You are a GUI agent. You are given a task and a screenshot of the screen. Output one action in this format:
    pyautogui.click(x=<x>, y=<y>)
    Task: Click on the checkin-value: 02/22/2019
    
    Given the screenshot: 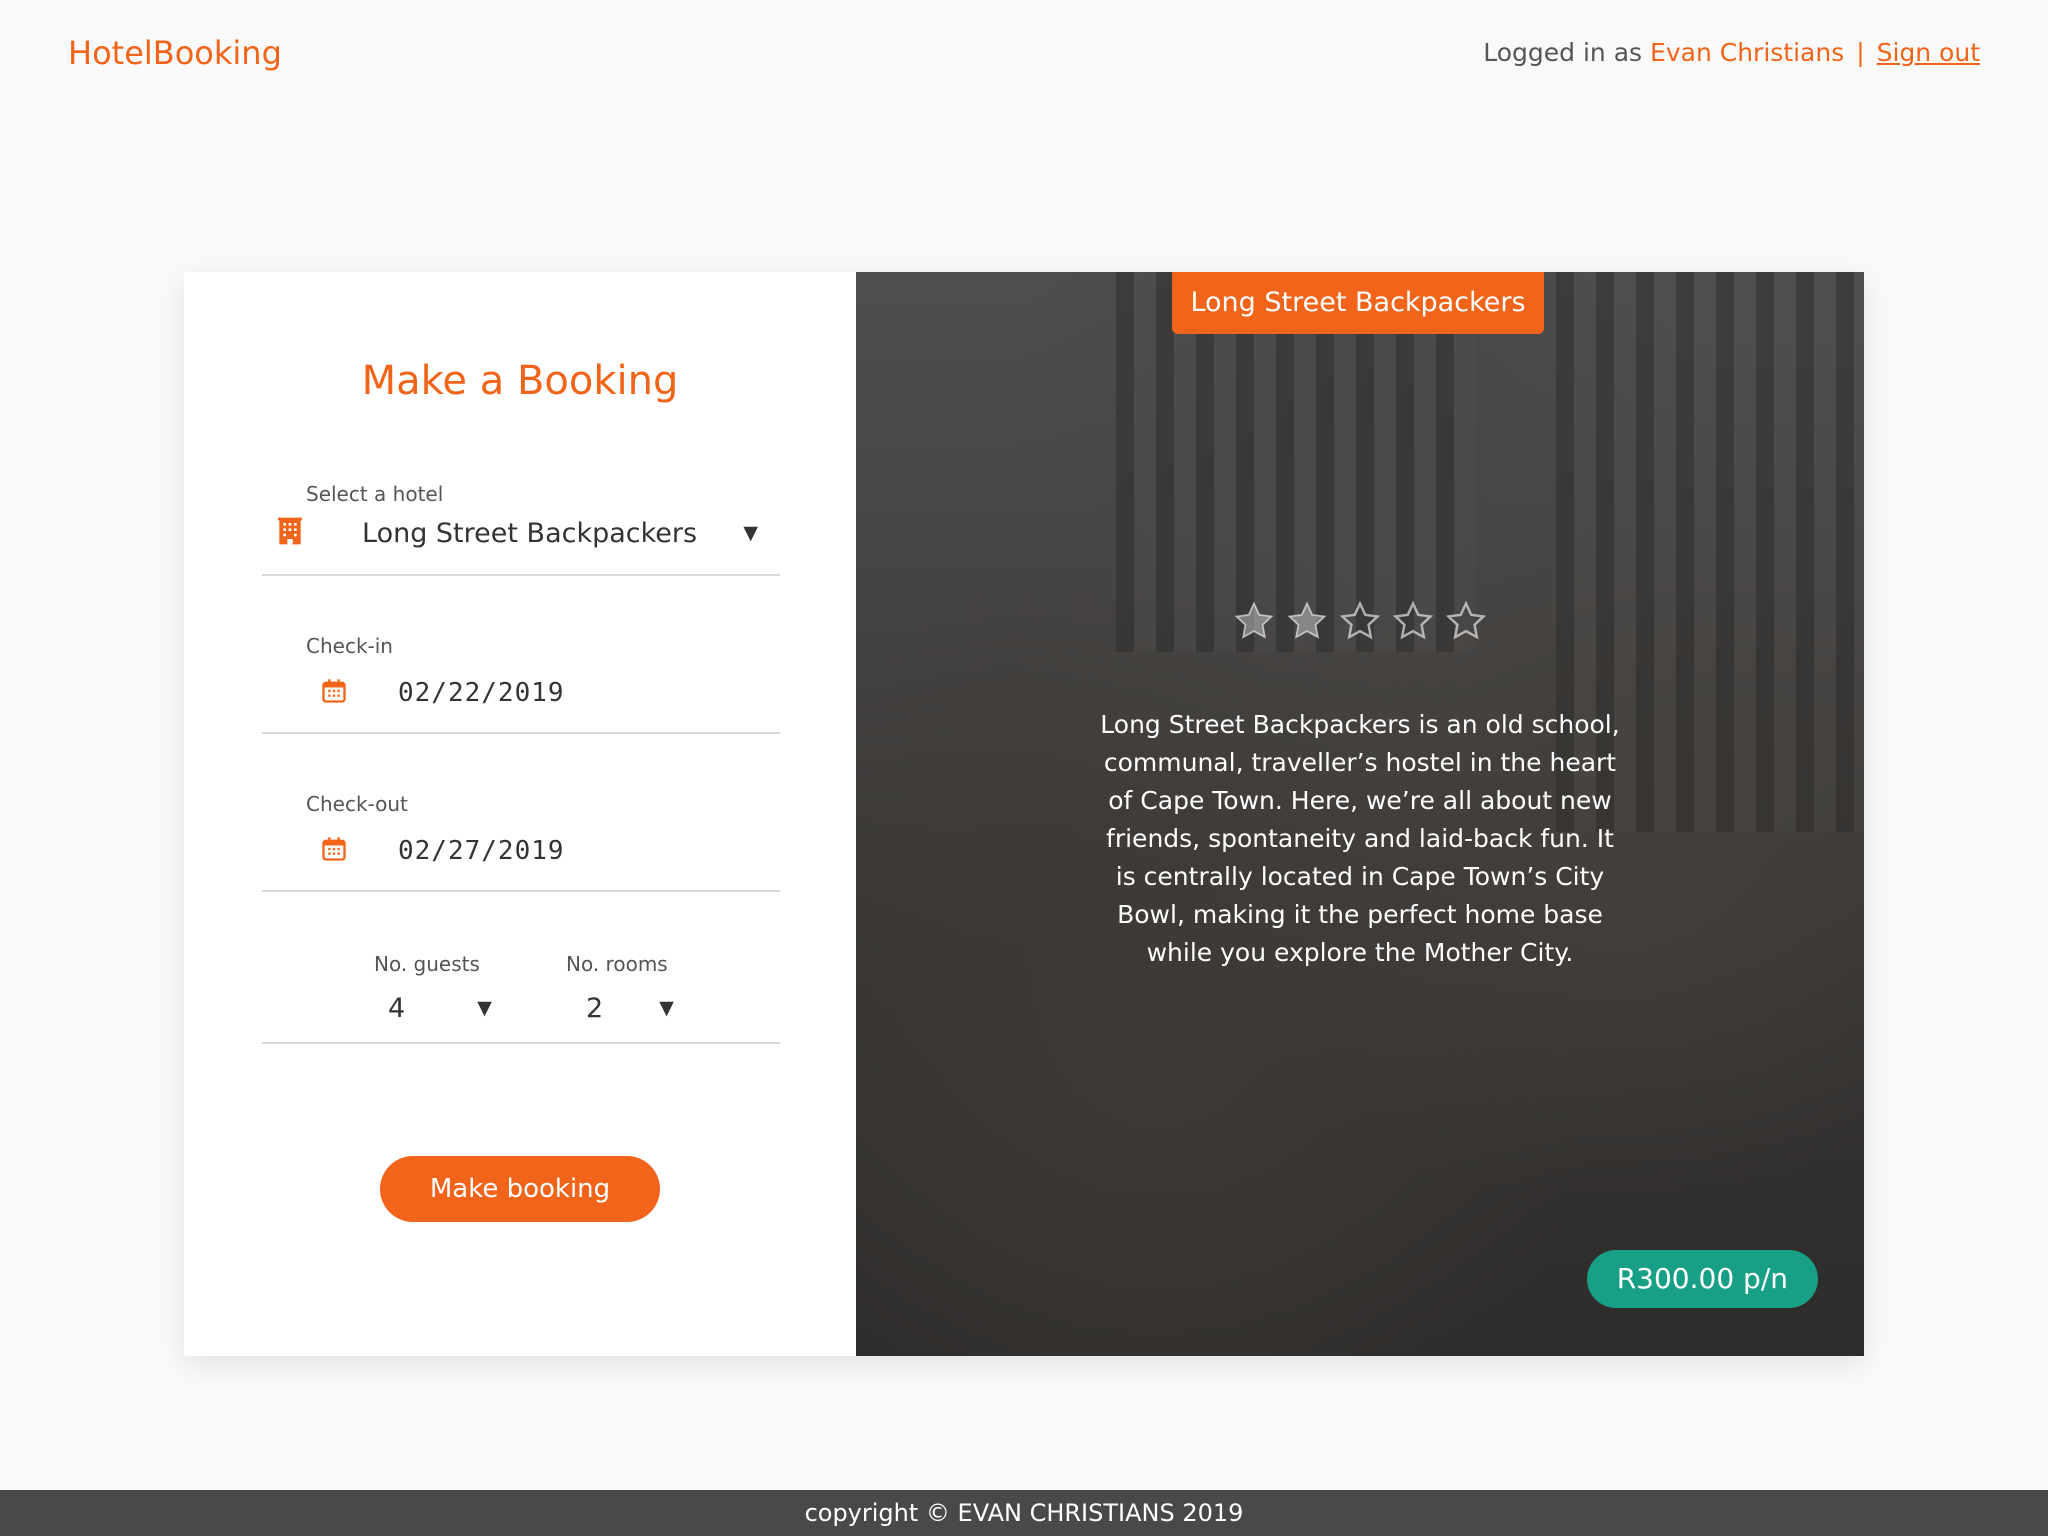 What is the action you would take?
    pyautogui.click(x=481, y=693)
    